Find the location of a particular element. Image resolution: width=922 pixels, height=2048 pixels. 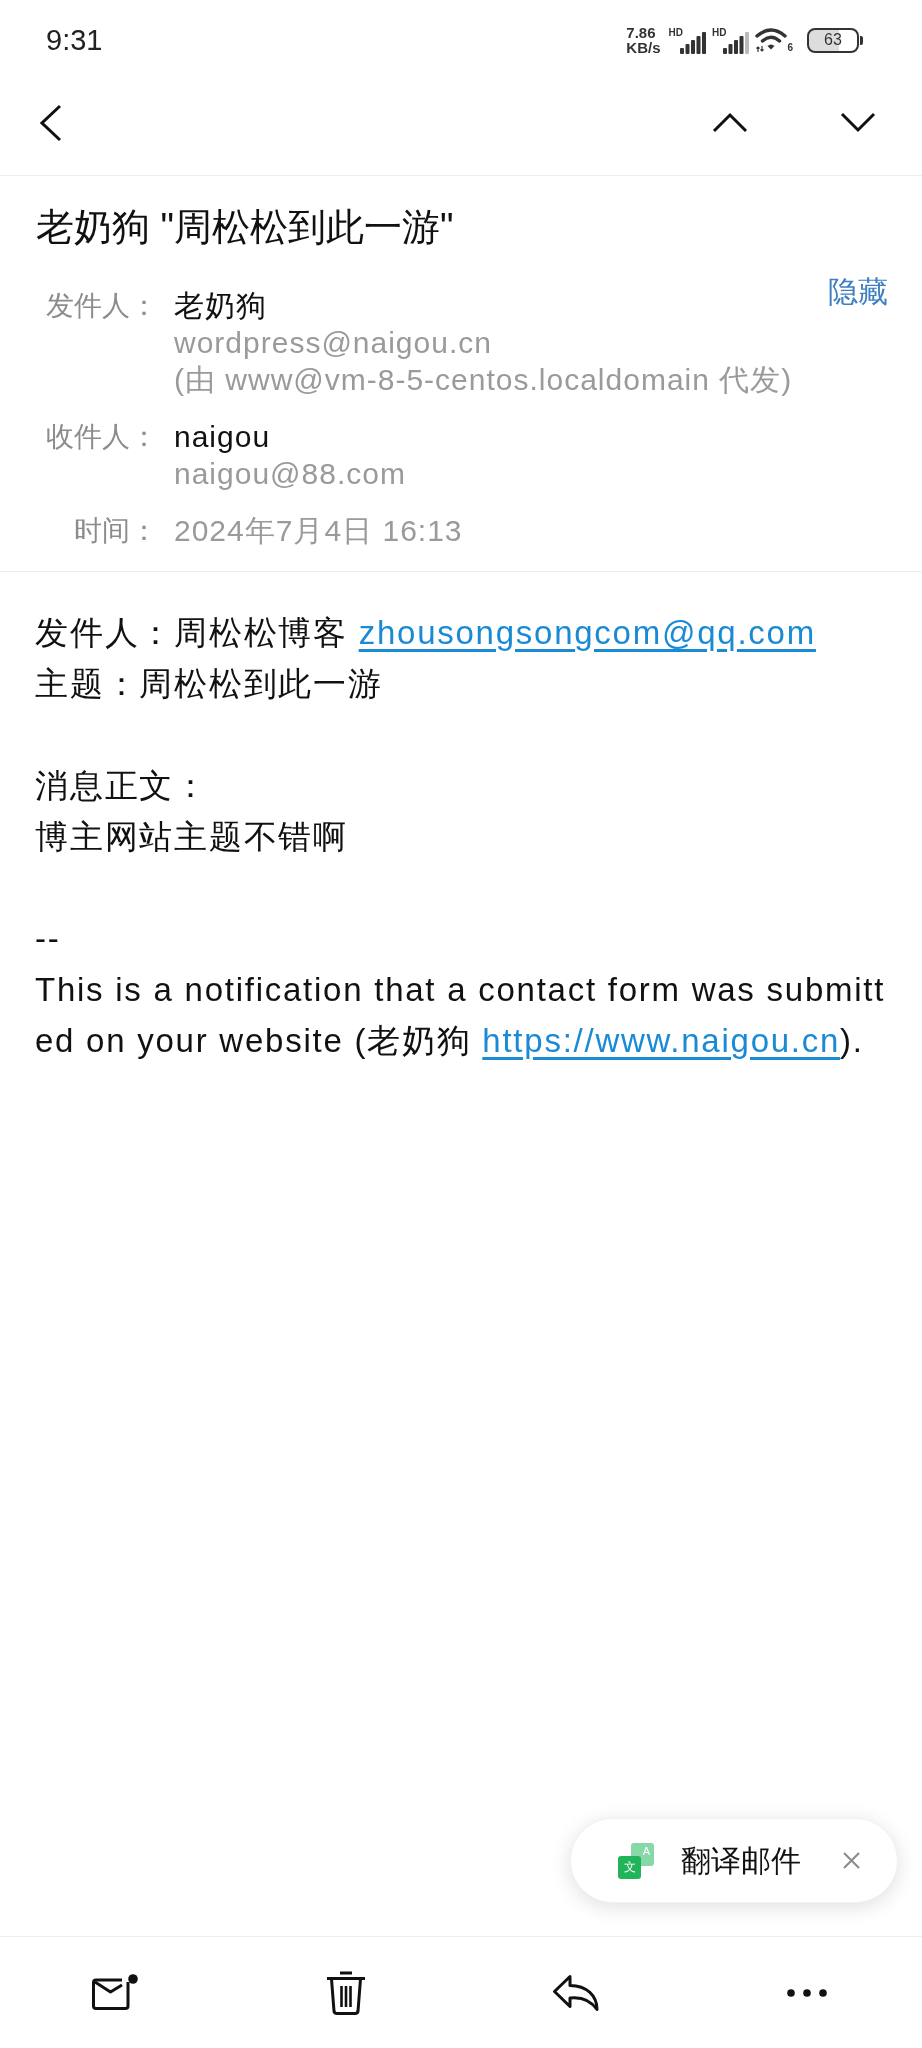

chevron-down-icon is located at coordinates (858, 122).